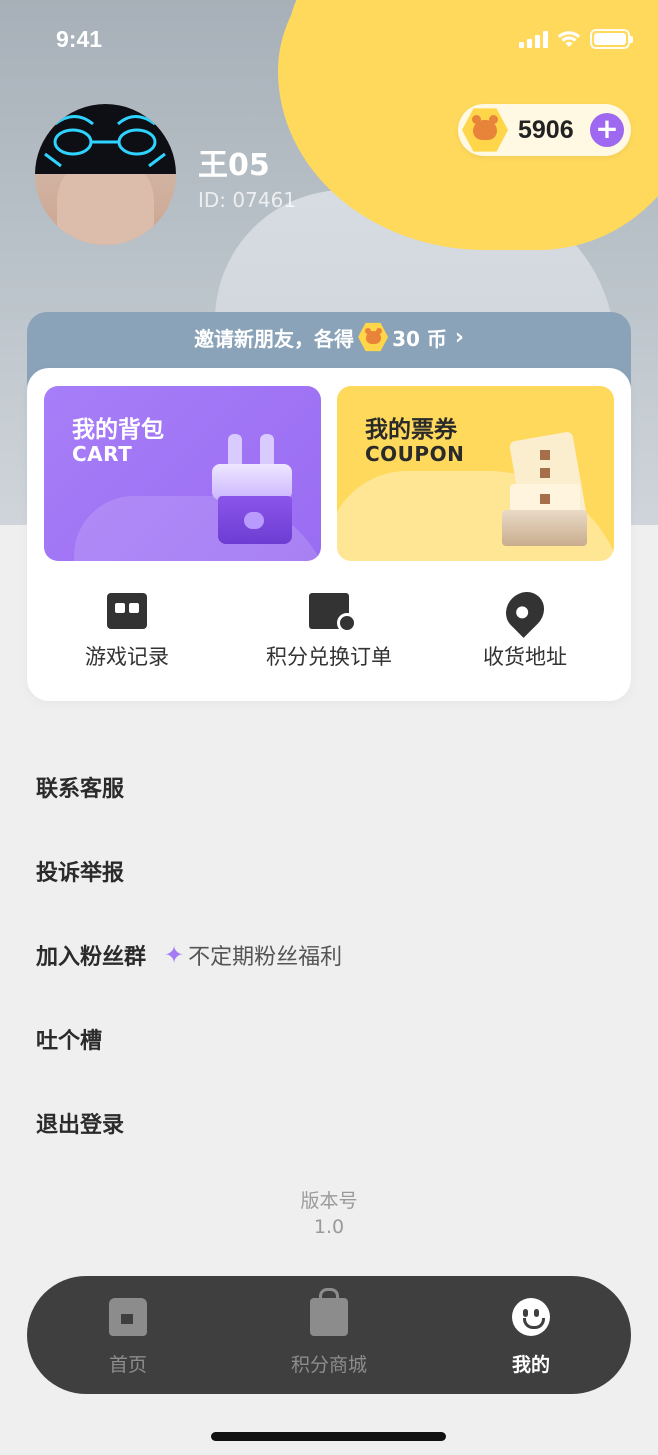 The height and width of the screenshot is (1455, 658). I want to click on tab-label: 首页, so click(127, 1365).